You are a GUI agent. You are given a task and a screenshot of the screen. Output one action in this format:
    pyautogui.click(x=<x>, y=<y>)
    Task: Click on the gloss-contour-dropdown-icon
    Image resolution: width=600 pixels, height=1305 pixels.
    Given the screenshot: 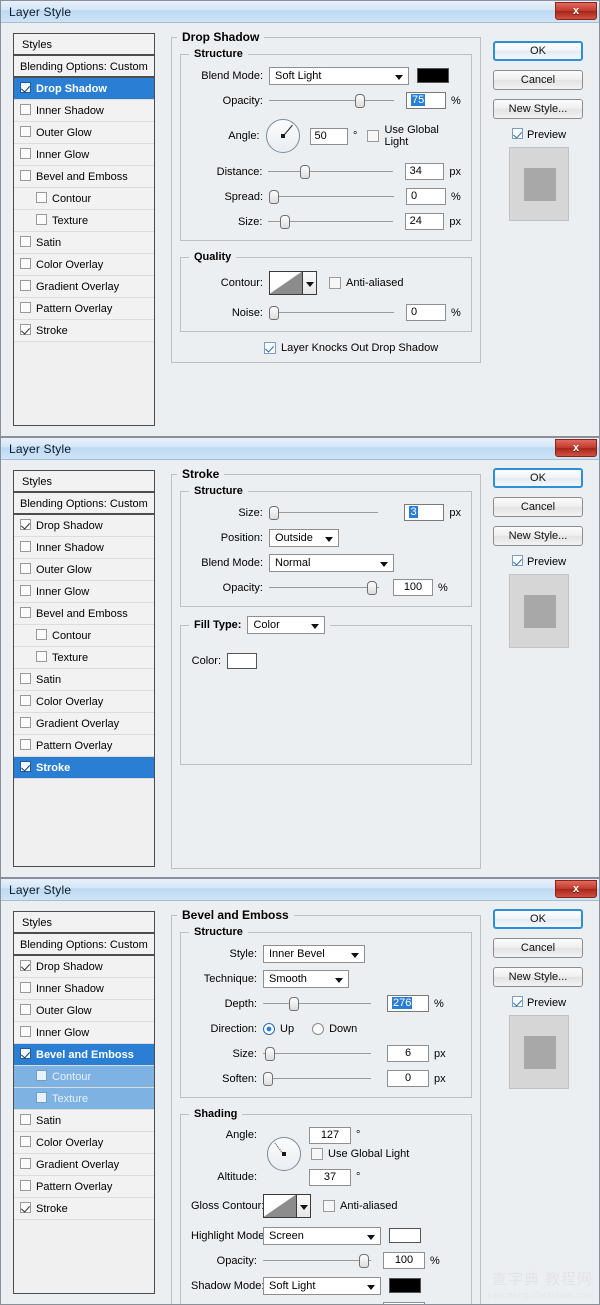 What is the action you would take?
    pyautogui.click(x=304, y=1206)
    